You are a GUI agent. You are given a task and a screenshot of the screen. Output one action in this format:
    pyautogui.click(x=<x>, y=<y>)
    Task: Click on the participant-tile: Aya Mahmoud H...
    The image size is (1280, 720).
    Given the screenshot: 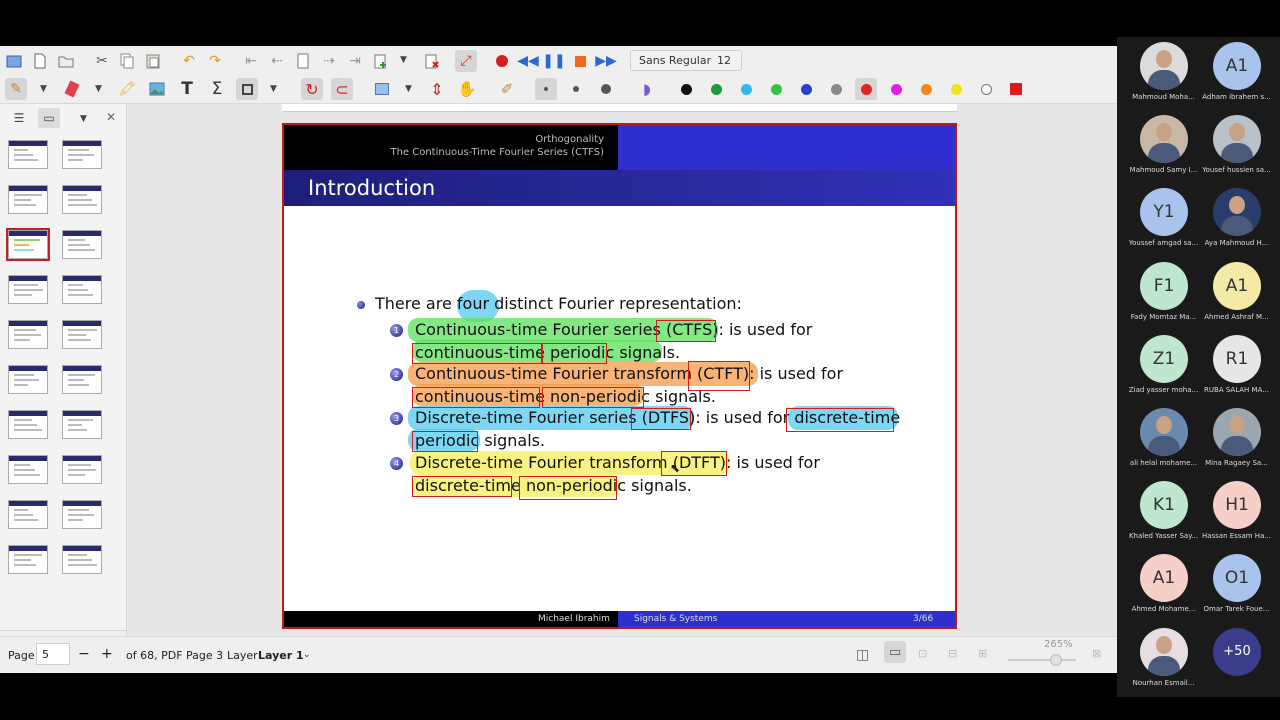 What is the action you would take?
    pyautogui.click(x=1233, y=218)
    